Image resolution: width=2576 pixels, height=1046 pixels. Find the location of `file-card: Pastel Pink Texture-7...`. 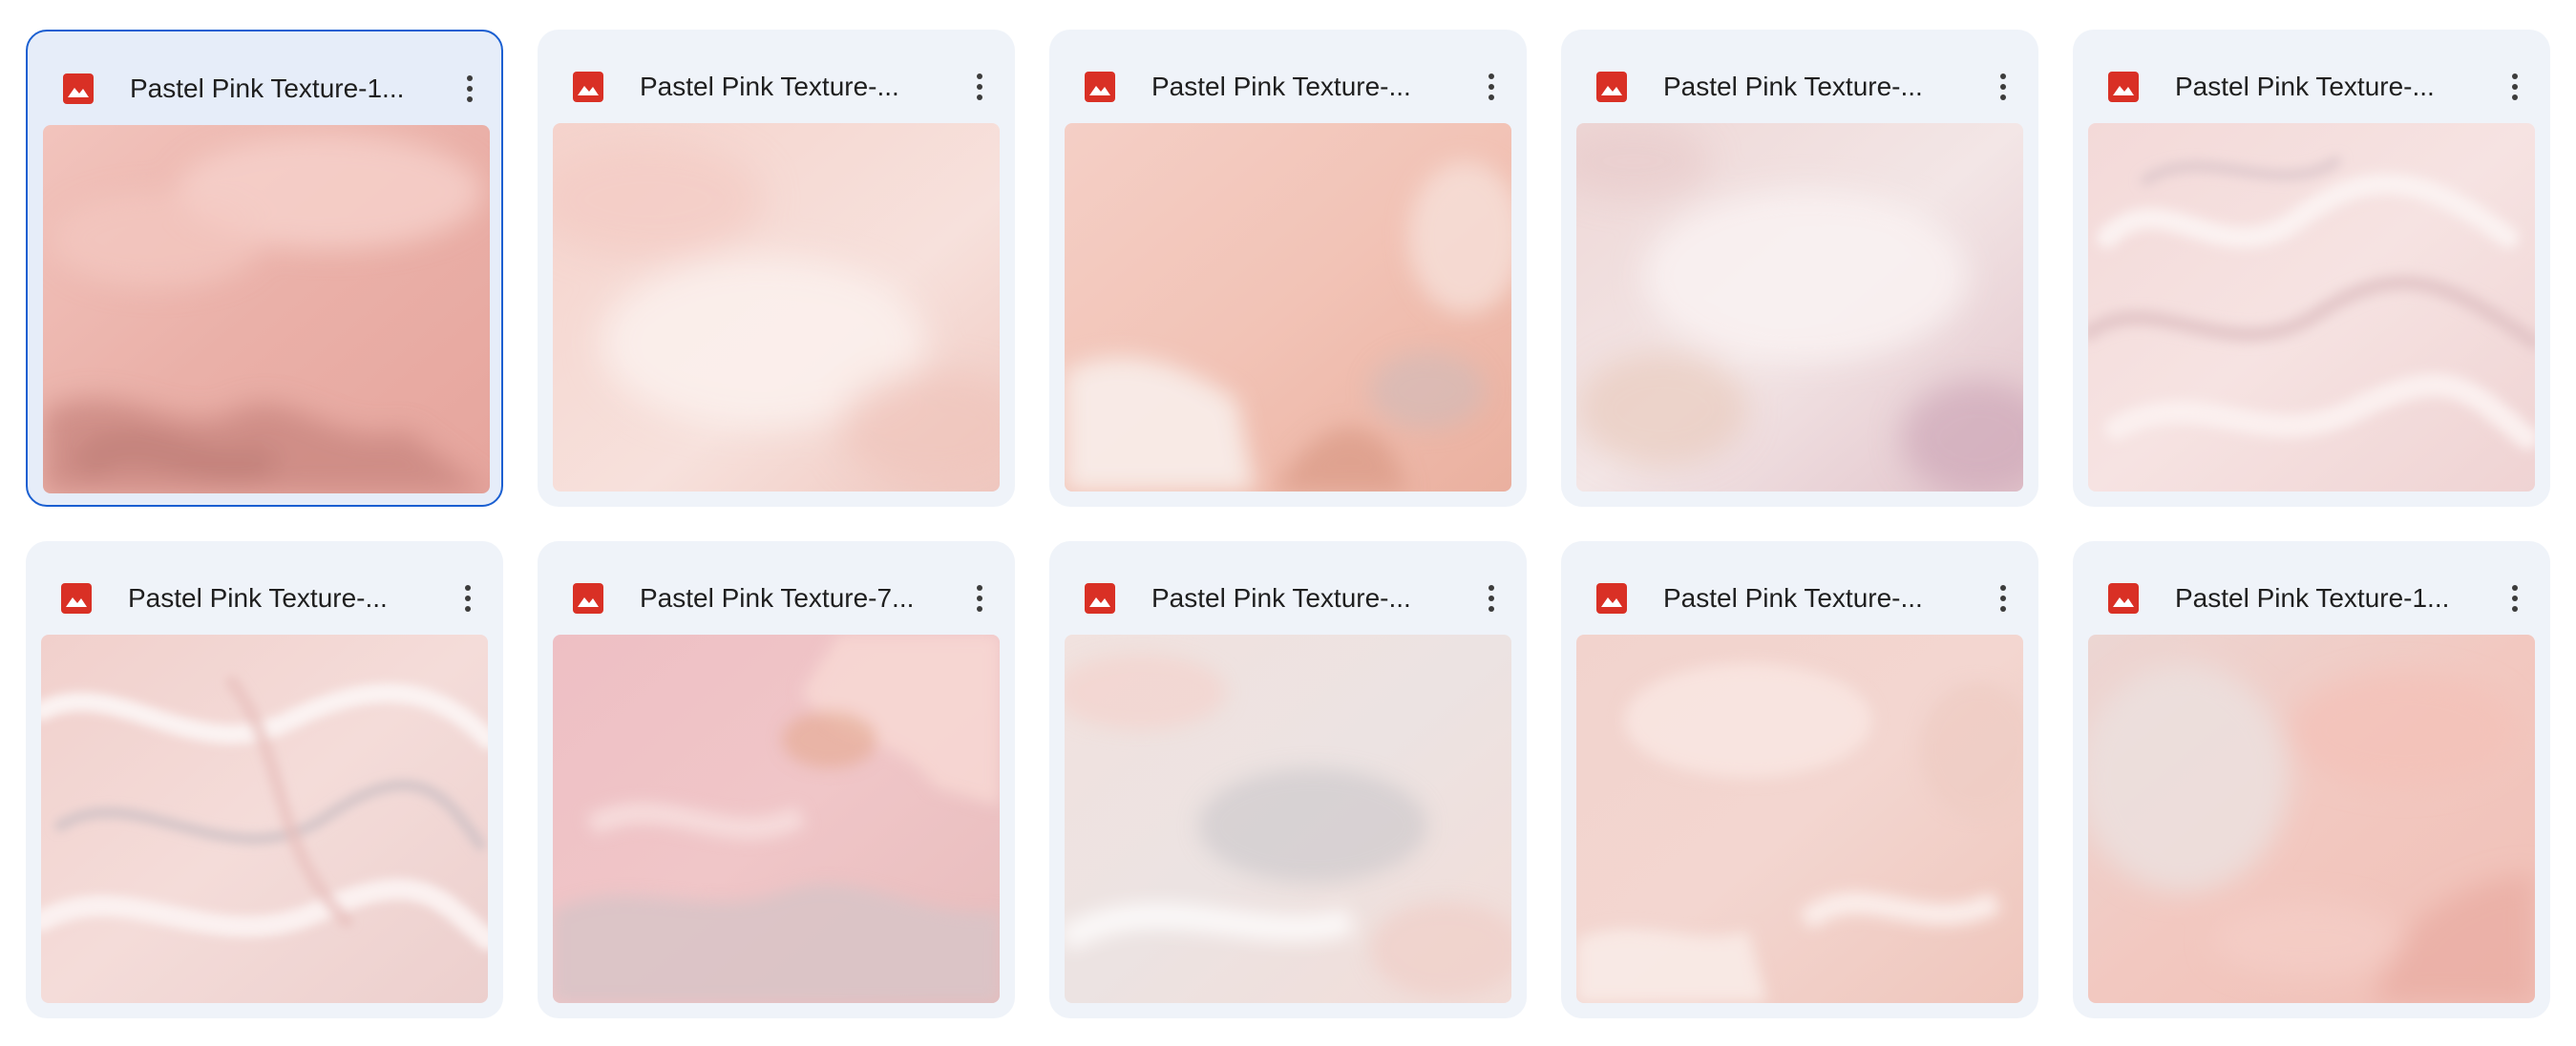

file-card: Pastel Pink Texture-7... is located at coordinates (776, 779).